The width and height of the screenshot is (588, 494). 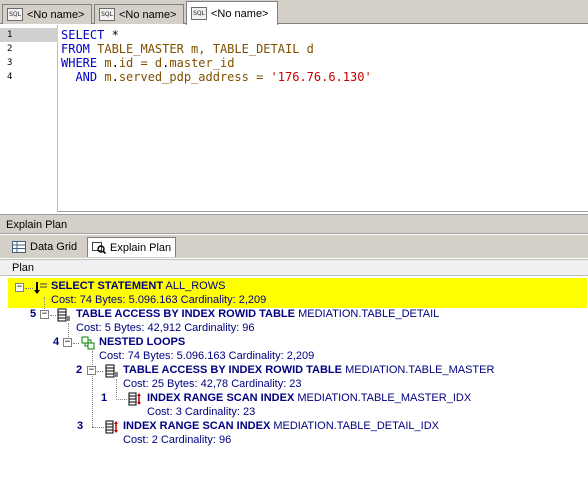 What do you see at coordinates (54, 247) in the screenshot?
I see `tab-label: Data Grid` at bounding box center [54, 247].